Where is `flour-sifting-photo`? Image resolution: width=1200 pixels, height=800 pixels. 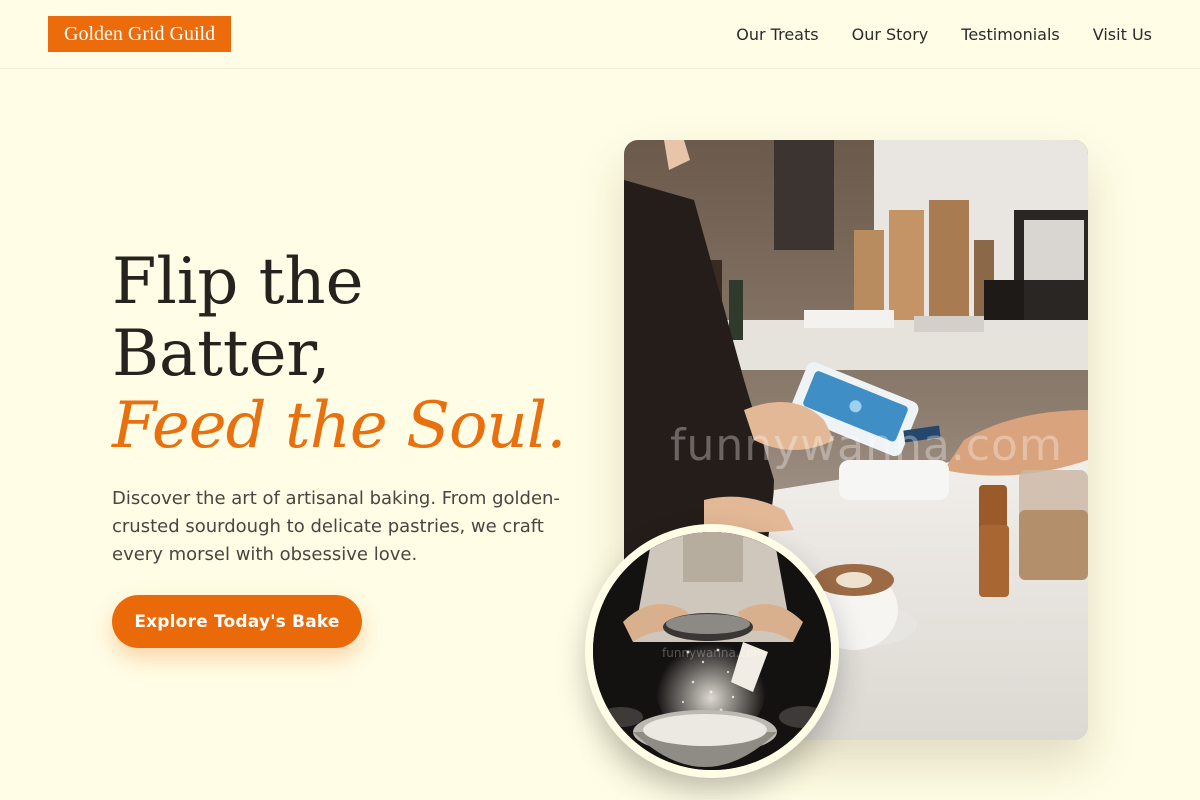
flour-sifting-photo is located at coordinates (712, 651).